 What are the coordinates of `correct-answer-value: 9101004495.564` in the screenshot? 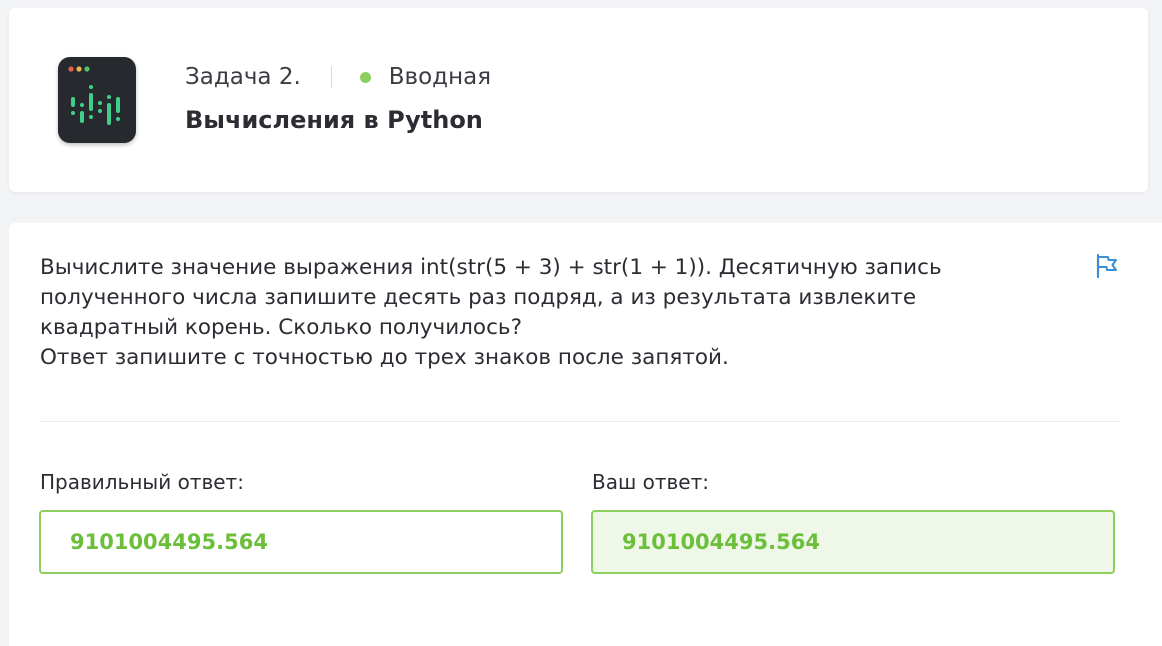 It's located at (169, 542).